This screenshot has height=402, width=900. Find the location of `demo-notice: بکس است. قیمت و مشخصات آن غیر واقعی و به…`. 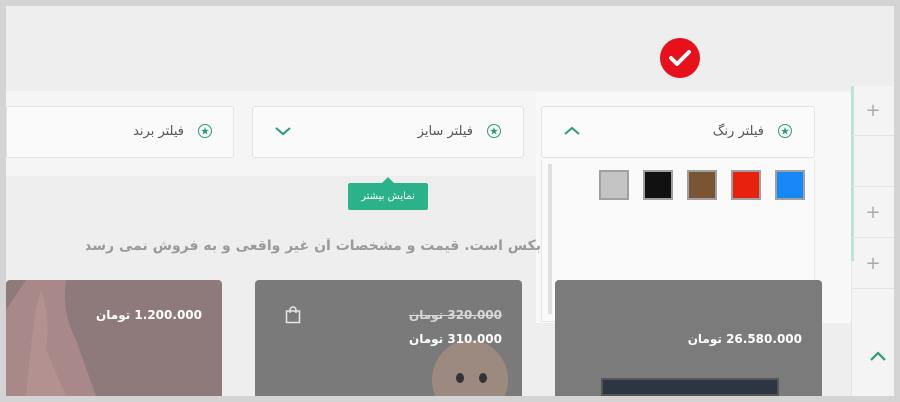

demo-notice: بکس است. قیمت و مشخصات آن غیر واقعی و به… is located at coordinates (313, 246).